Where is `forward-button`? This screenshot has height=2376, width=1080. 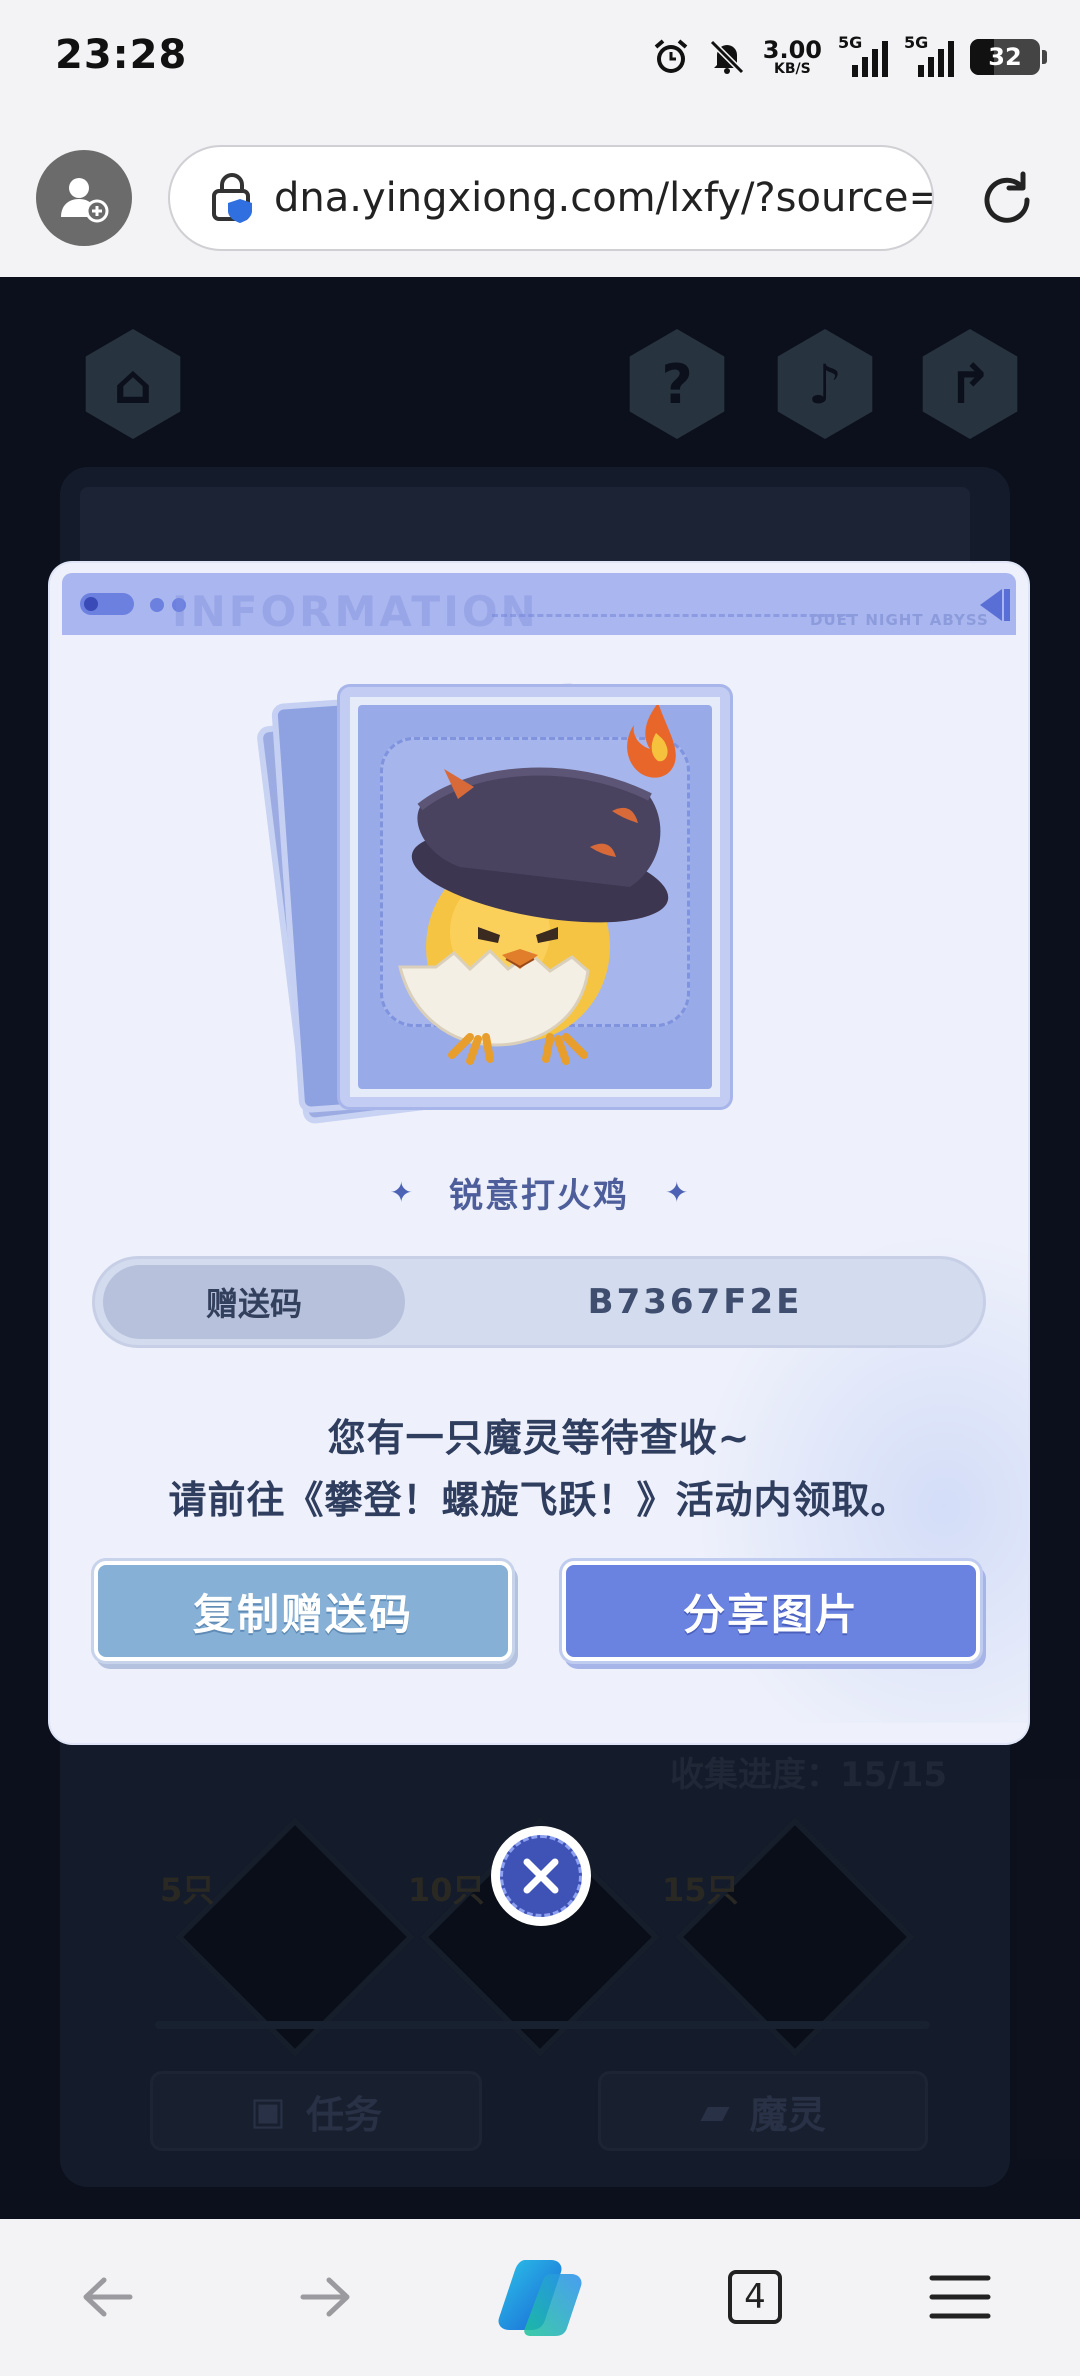
forward-button is located at coordinates (325, 2297).